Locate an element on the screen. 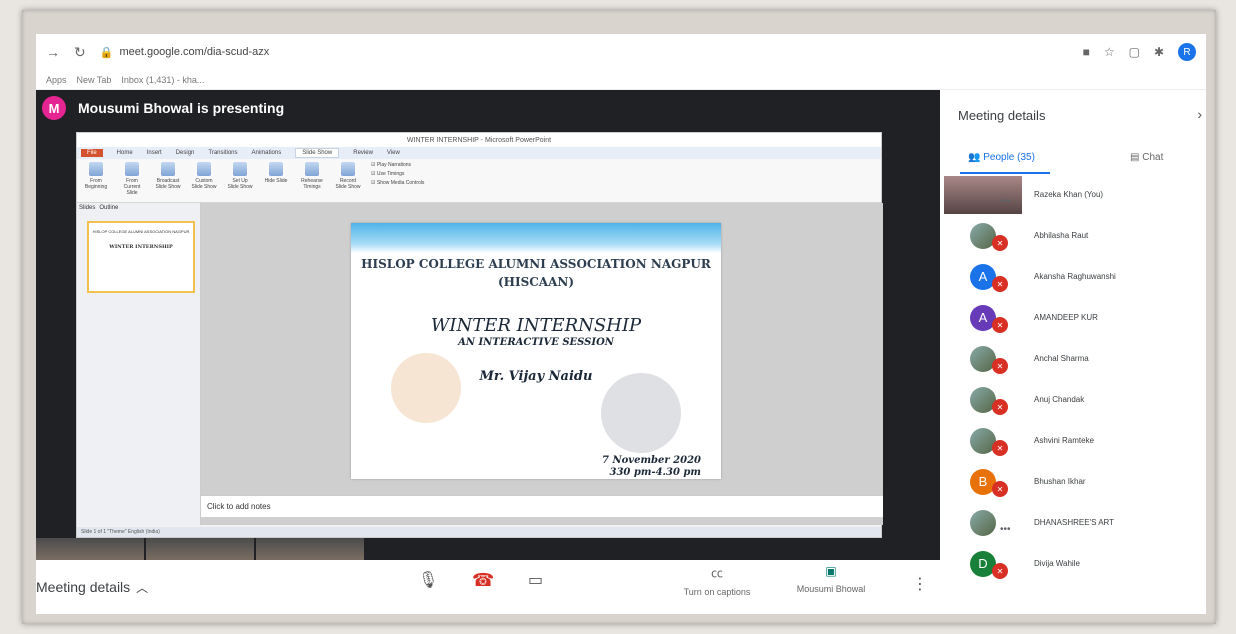 This screenshot has height=634, width=1236. camera-icon: ■ is located at coordinates (1086, 52).